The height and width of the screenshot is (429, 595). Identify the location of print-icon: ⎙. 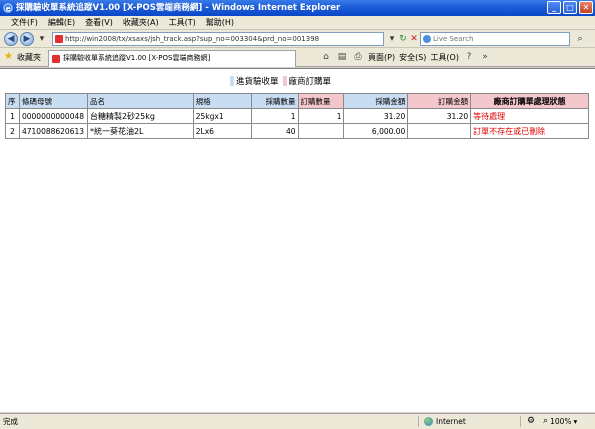
(358, 57).